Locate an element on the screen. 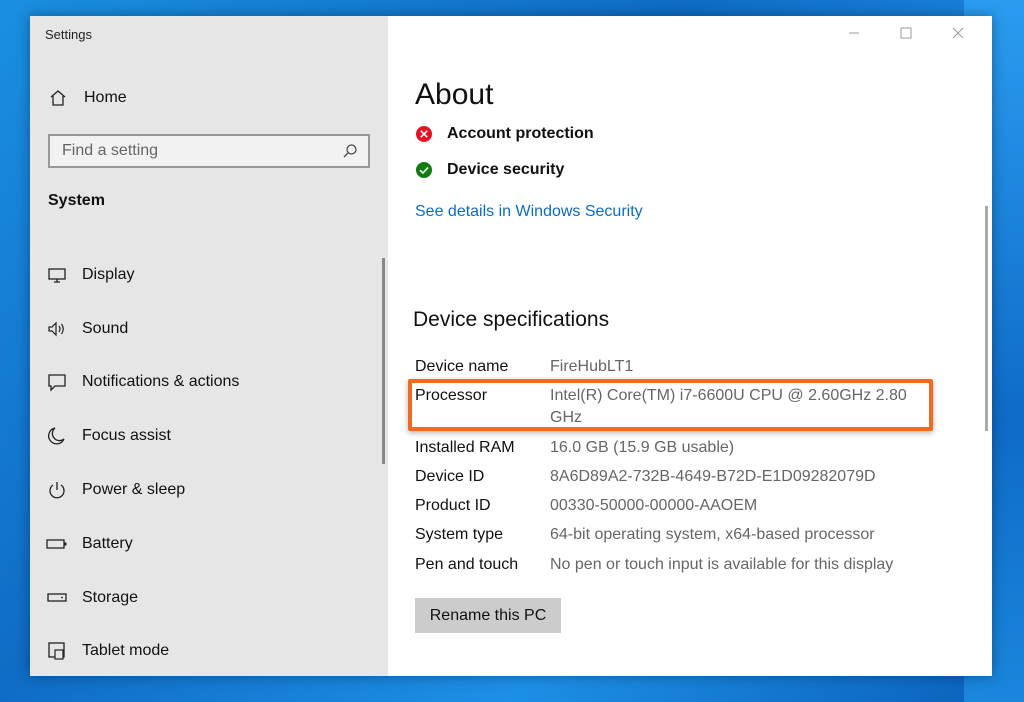 This screenshot has width=1024, height=702. spec-row-product-id: Product ID 00330-50000-00000-AAOEM is located at coordinates (685, 506).